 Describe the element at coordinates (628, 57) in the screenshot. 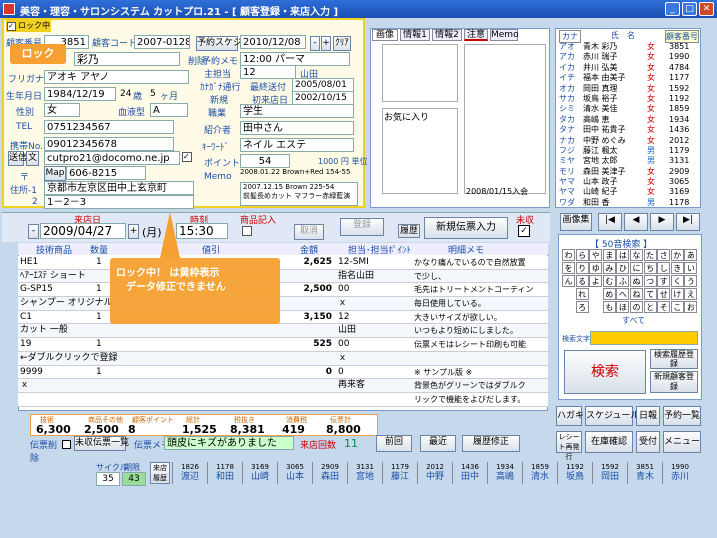

I see `customer-list-row: アカ 赤川 瑞子 女 1990` at that location.